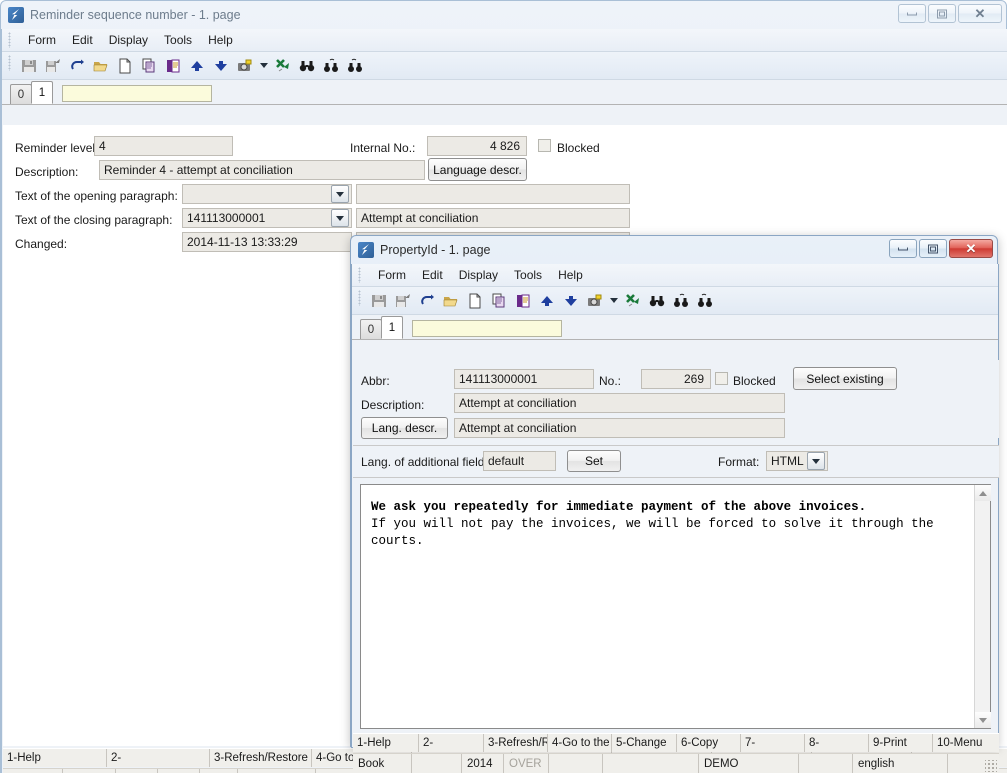  I want to click on select-existing-button: Select existing, so click(845, 378).